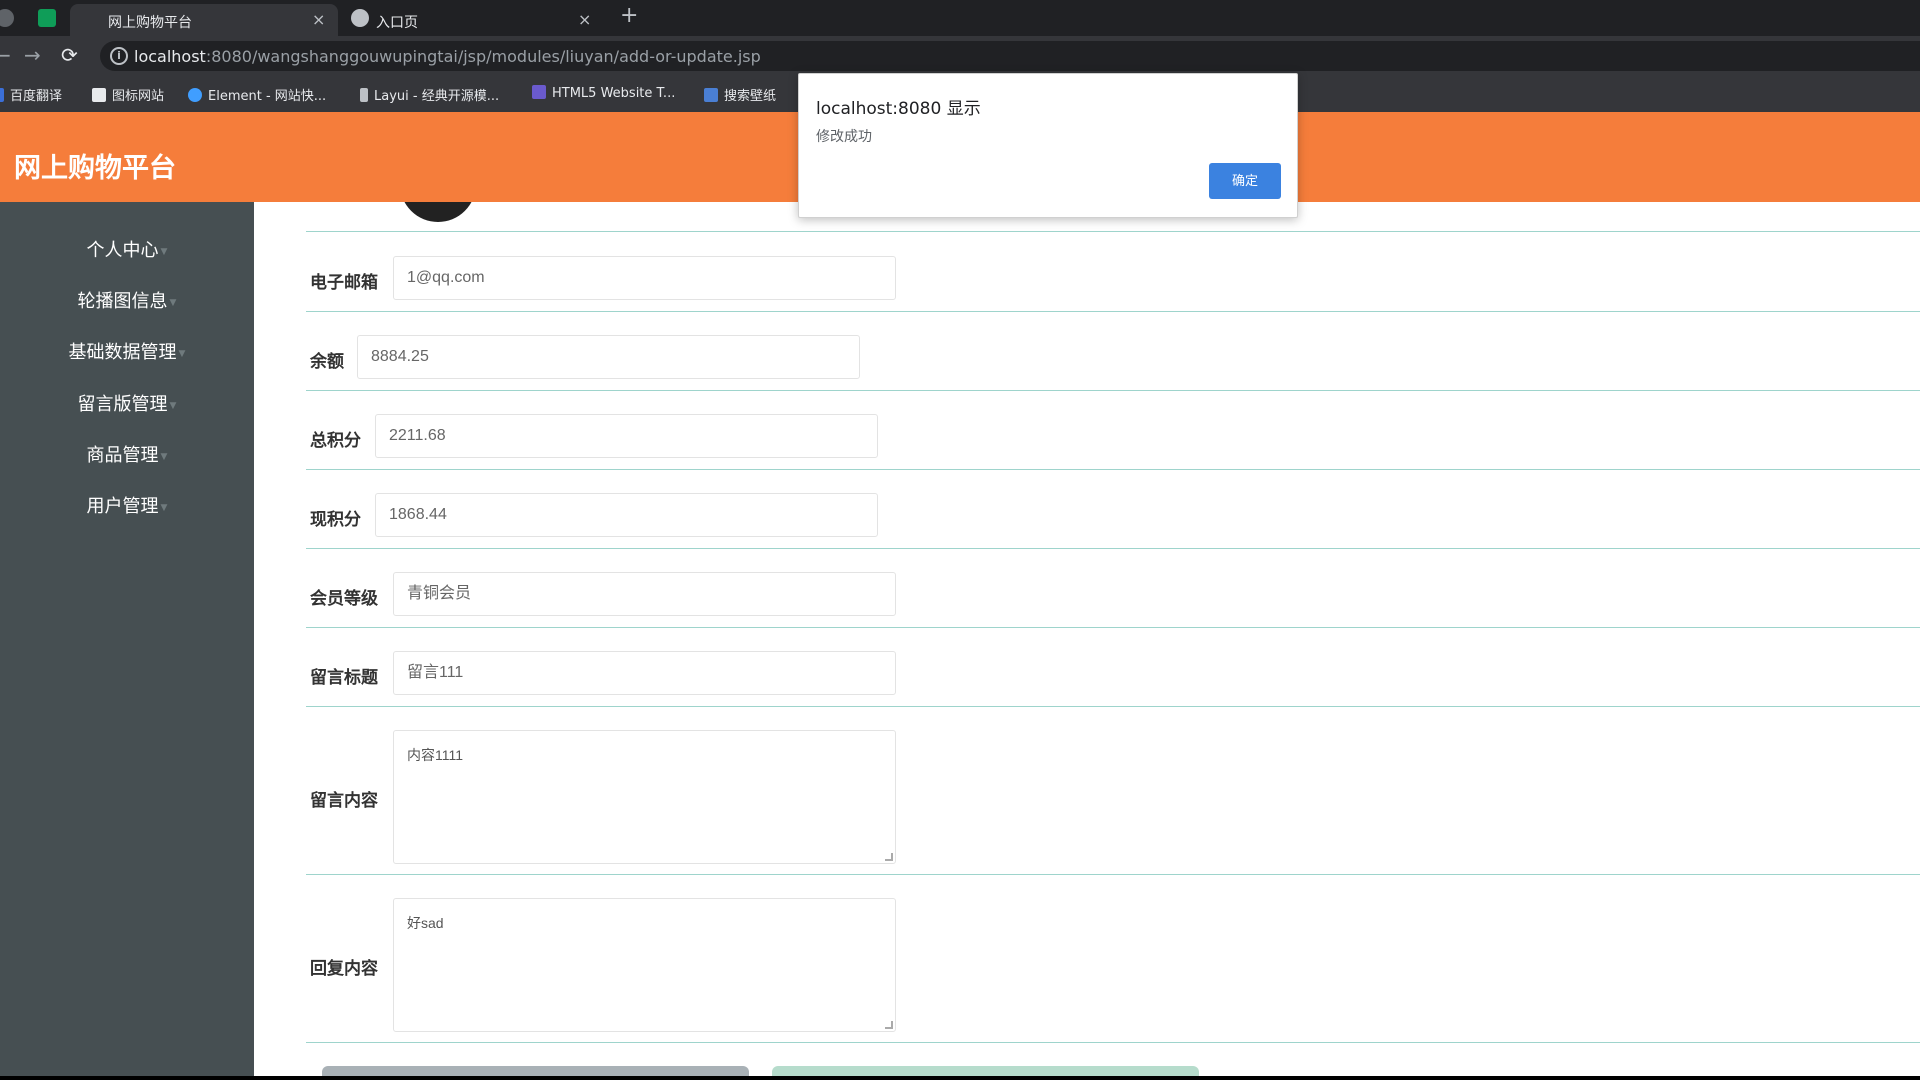 The height and width of the screenshot is (1080, 1920). Describe the element at coordinates (327, 362) in the screenshot. I see `balance-label: 余额` at that location.